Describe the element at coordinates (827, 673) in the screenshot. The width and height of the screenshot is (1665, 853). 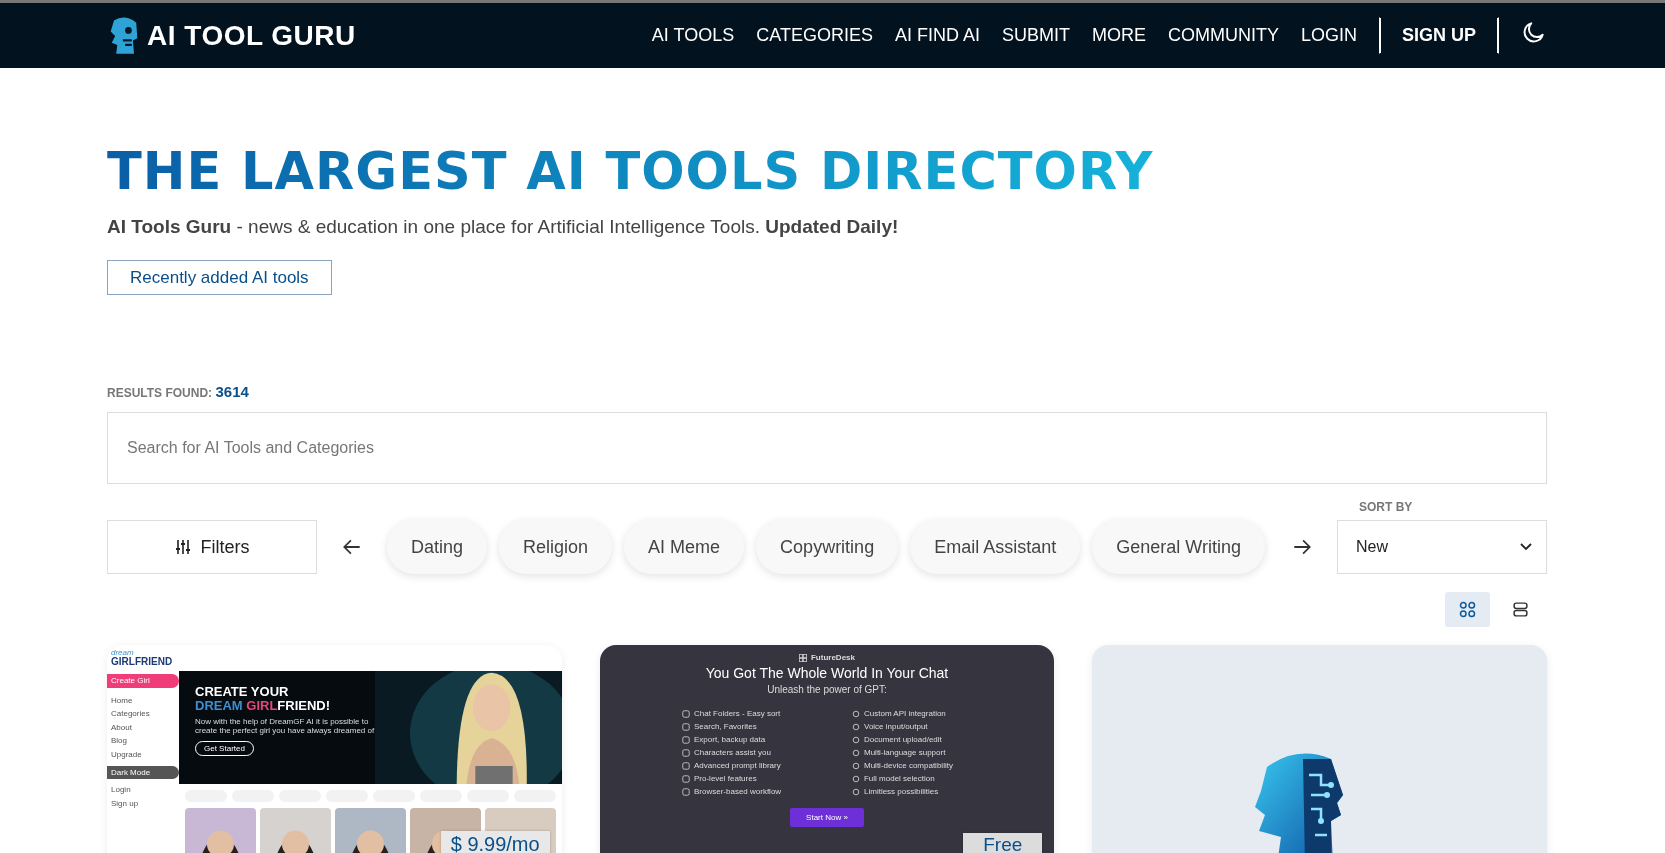
I see `card-headline: You Got The Whole World In Your Chat` at that location.